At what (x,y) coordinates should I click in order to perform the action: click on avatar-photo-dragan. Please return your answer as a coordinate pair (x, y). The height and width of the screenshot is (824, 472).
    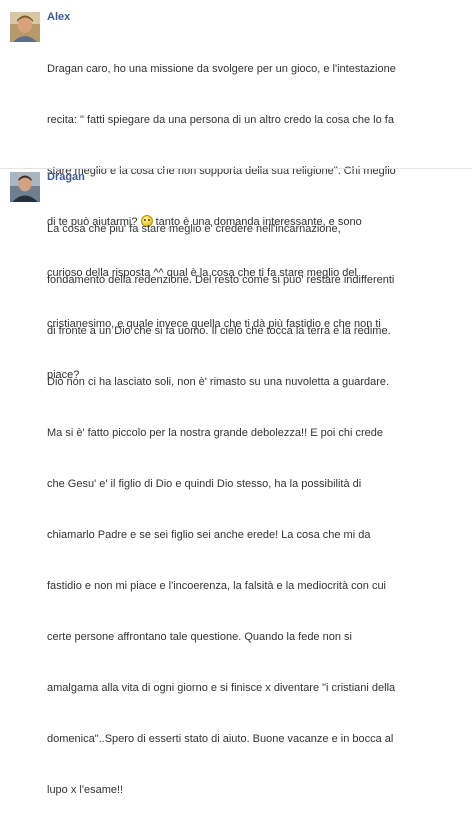
    Looking at the image, I should click on (25, 187).